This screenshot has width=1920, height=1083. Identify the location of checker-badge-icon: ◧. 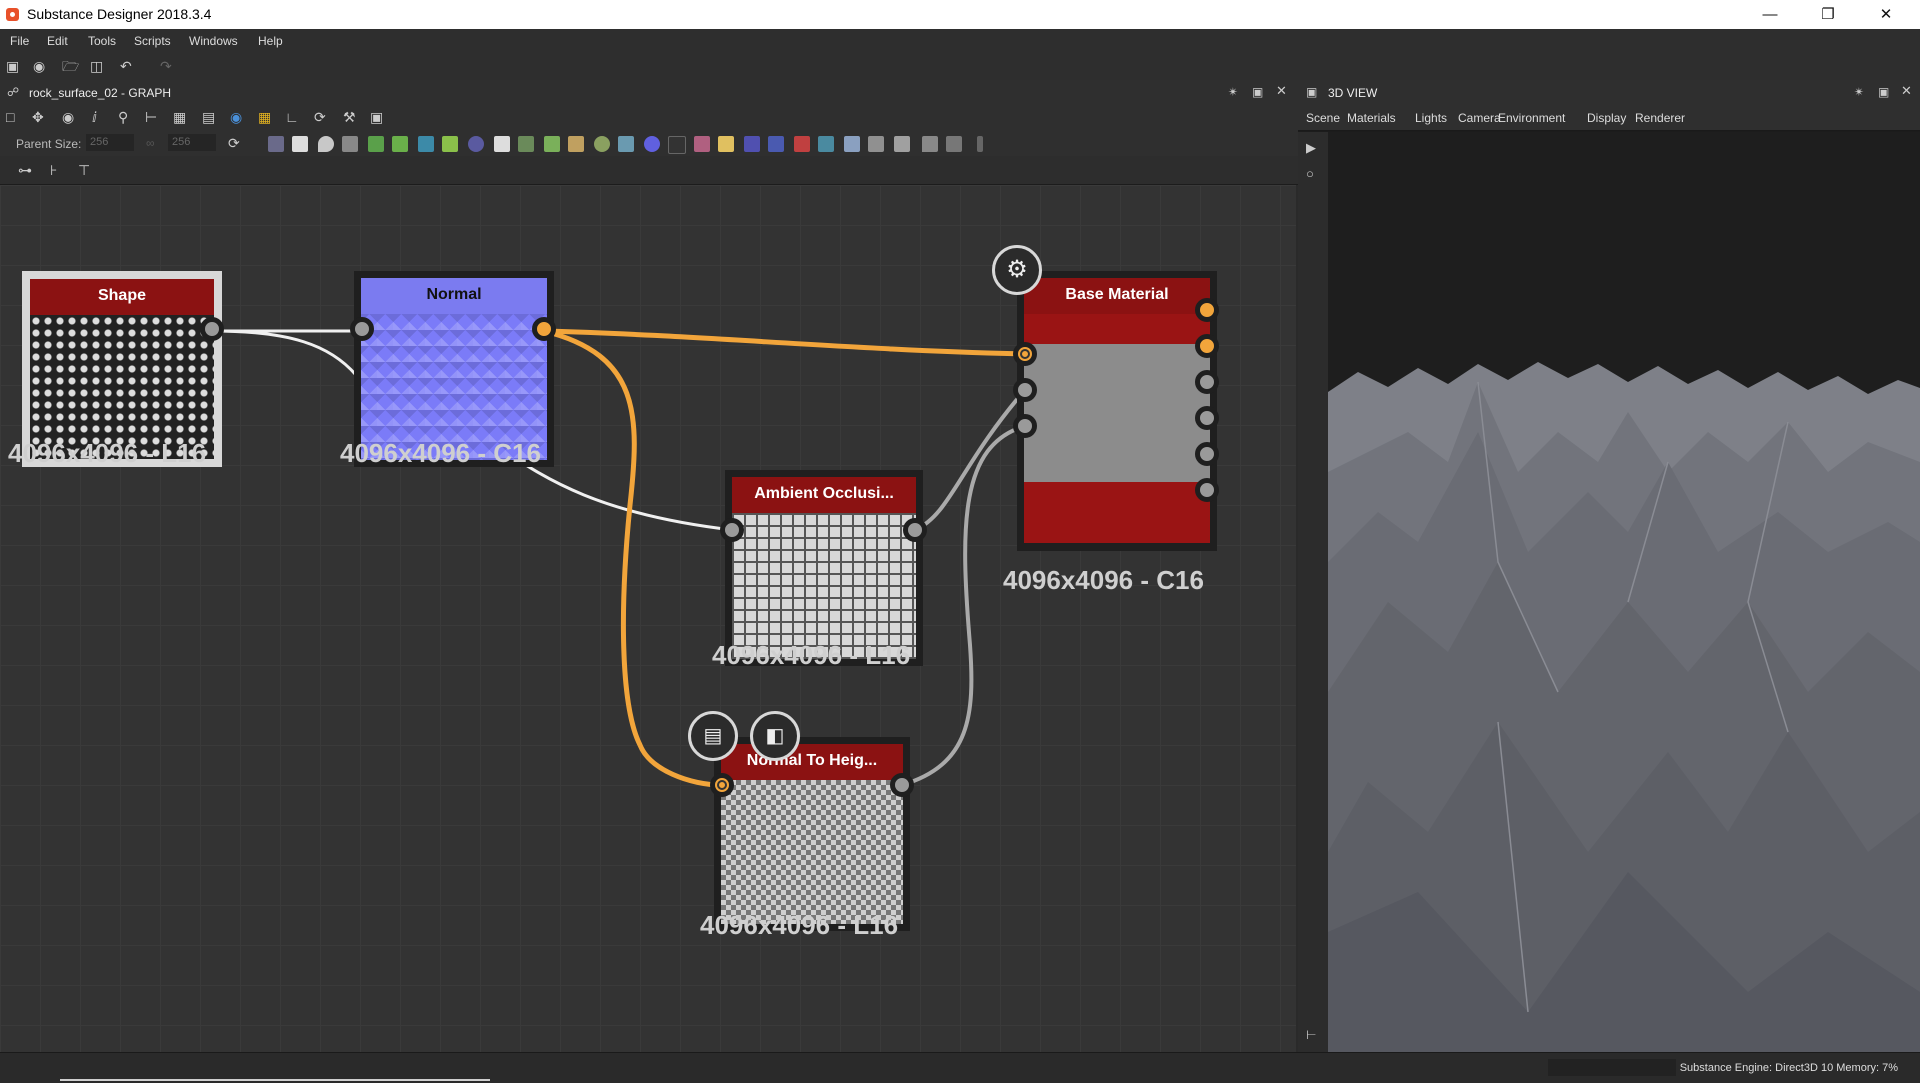
(775, 736).